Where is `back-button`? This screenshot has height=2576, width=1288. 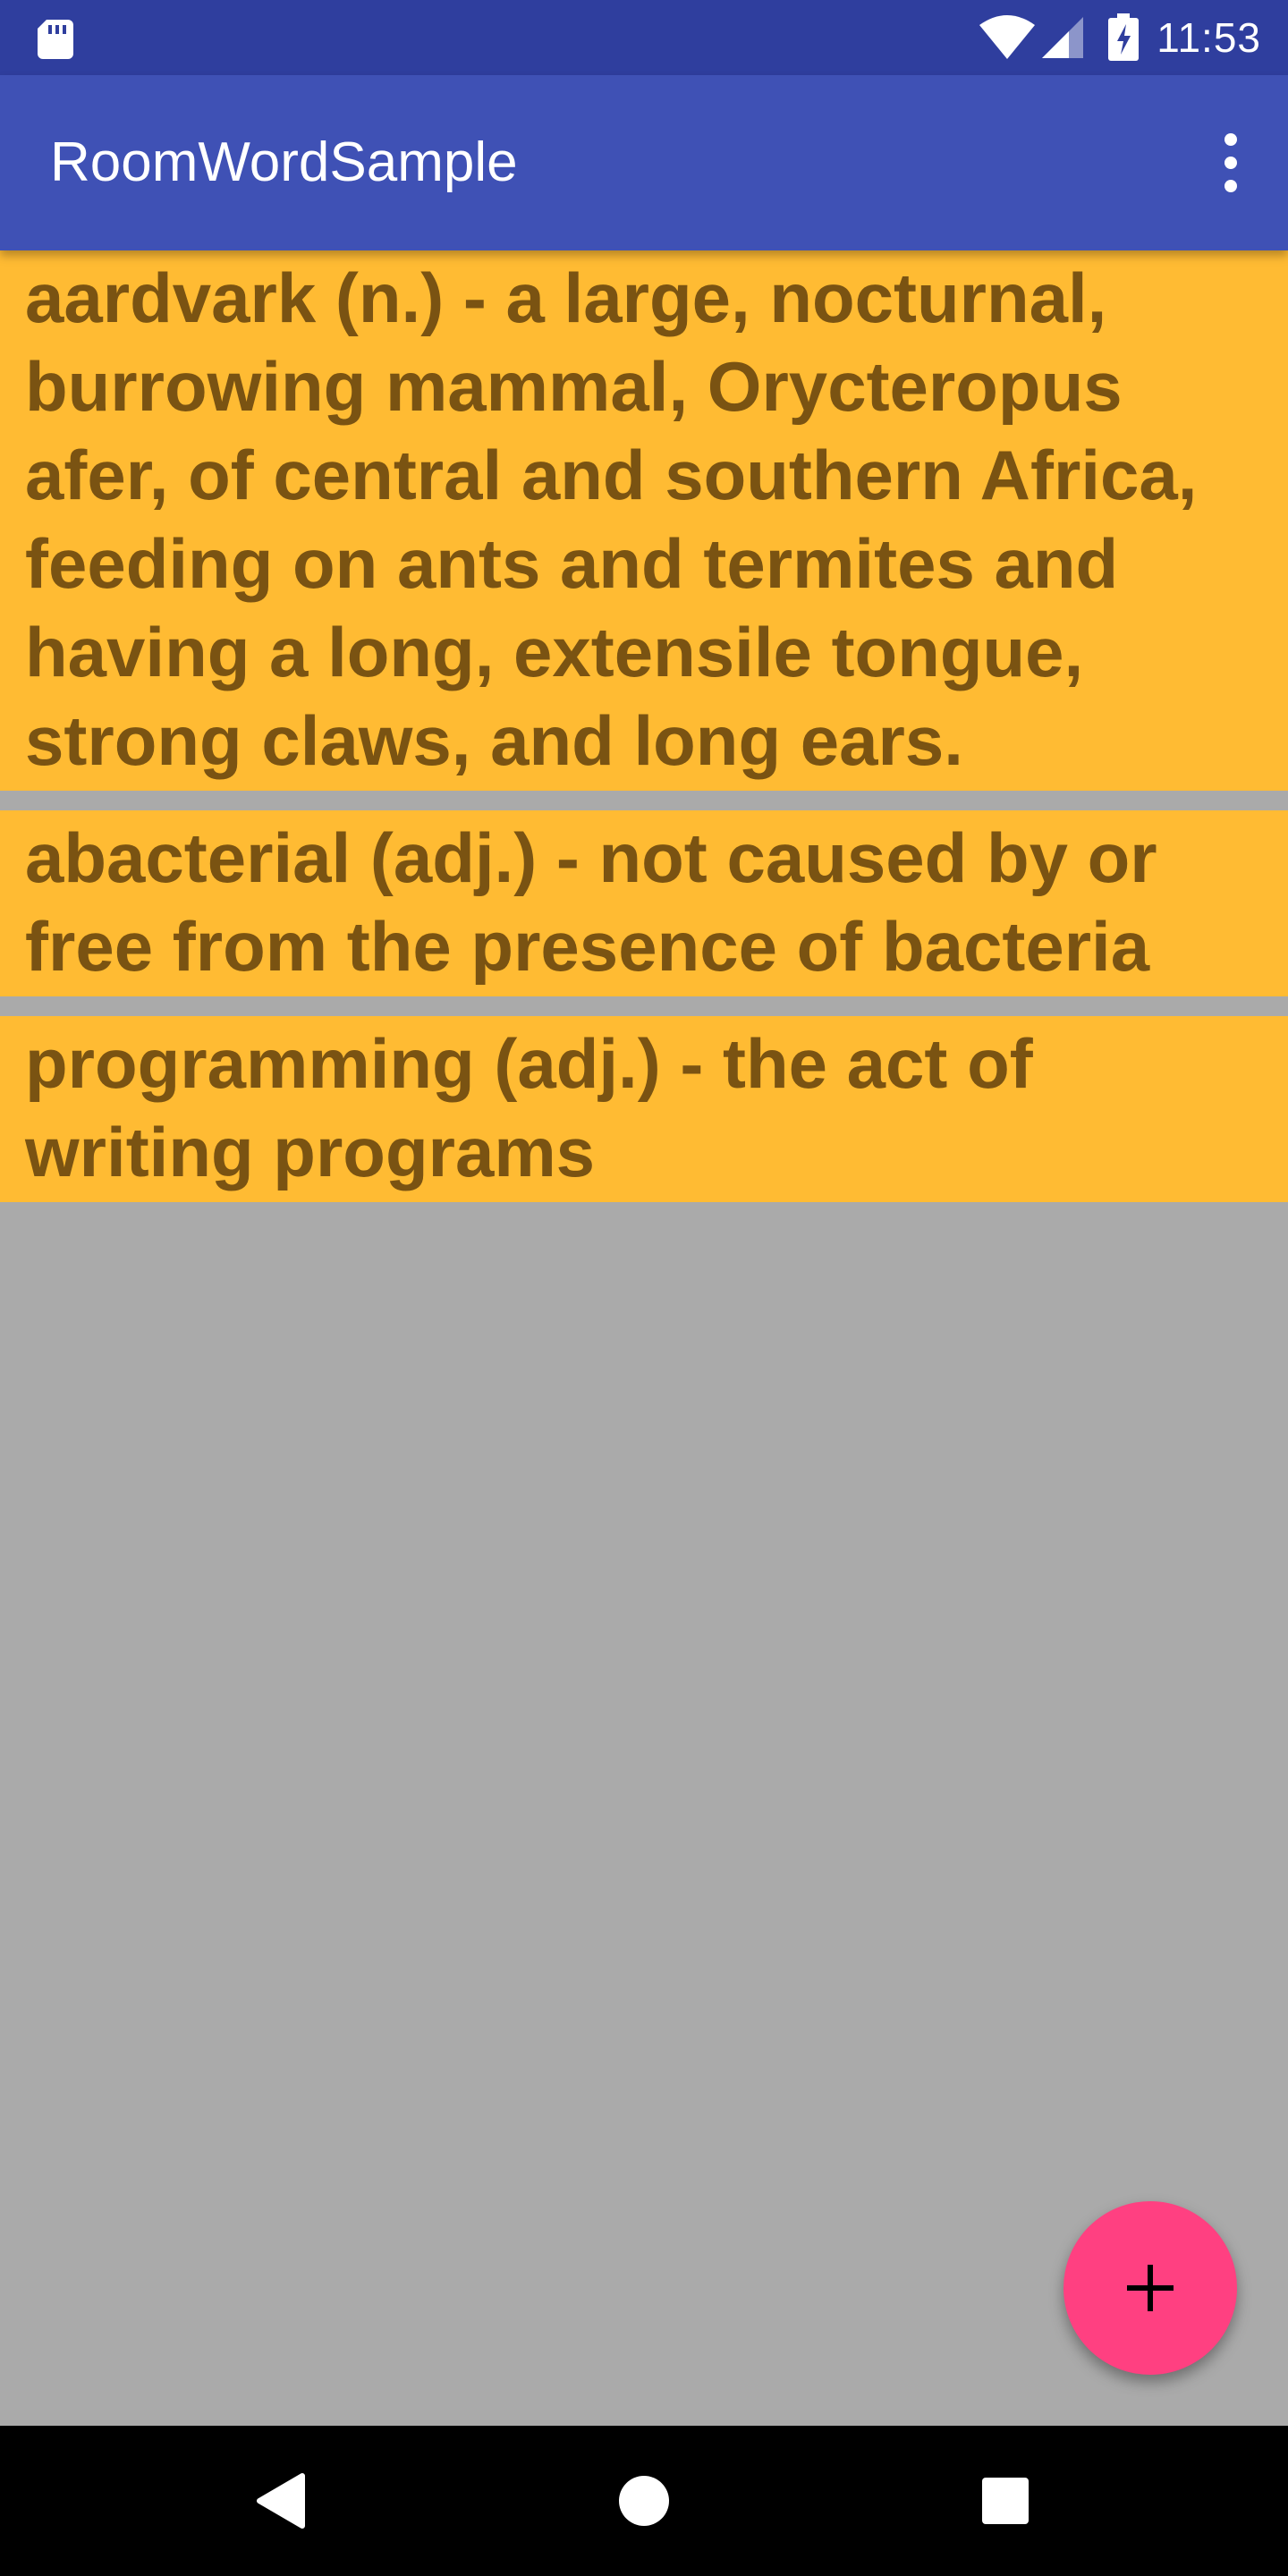
back-button is located at coordinates (282, 2501).